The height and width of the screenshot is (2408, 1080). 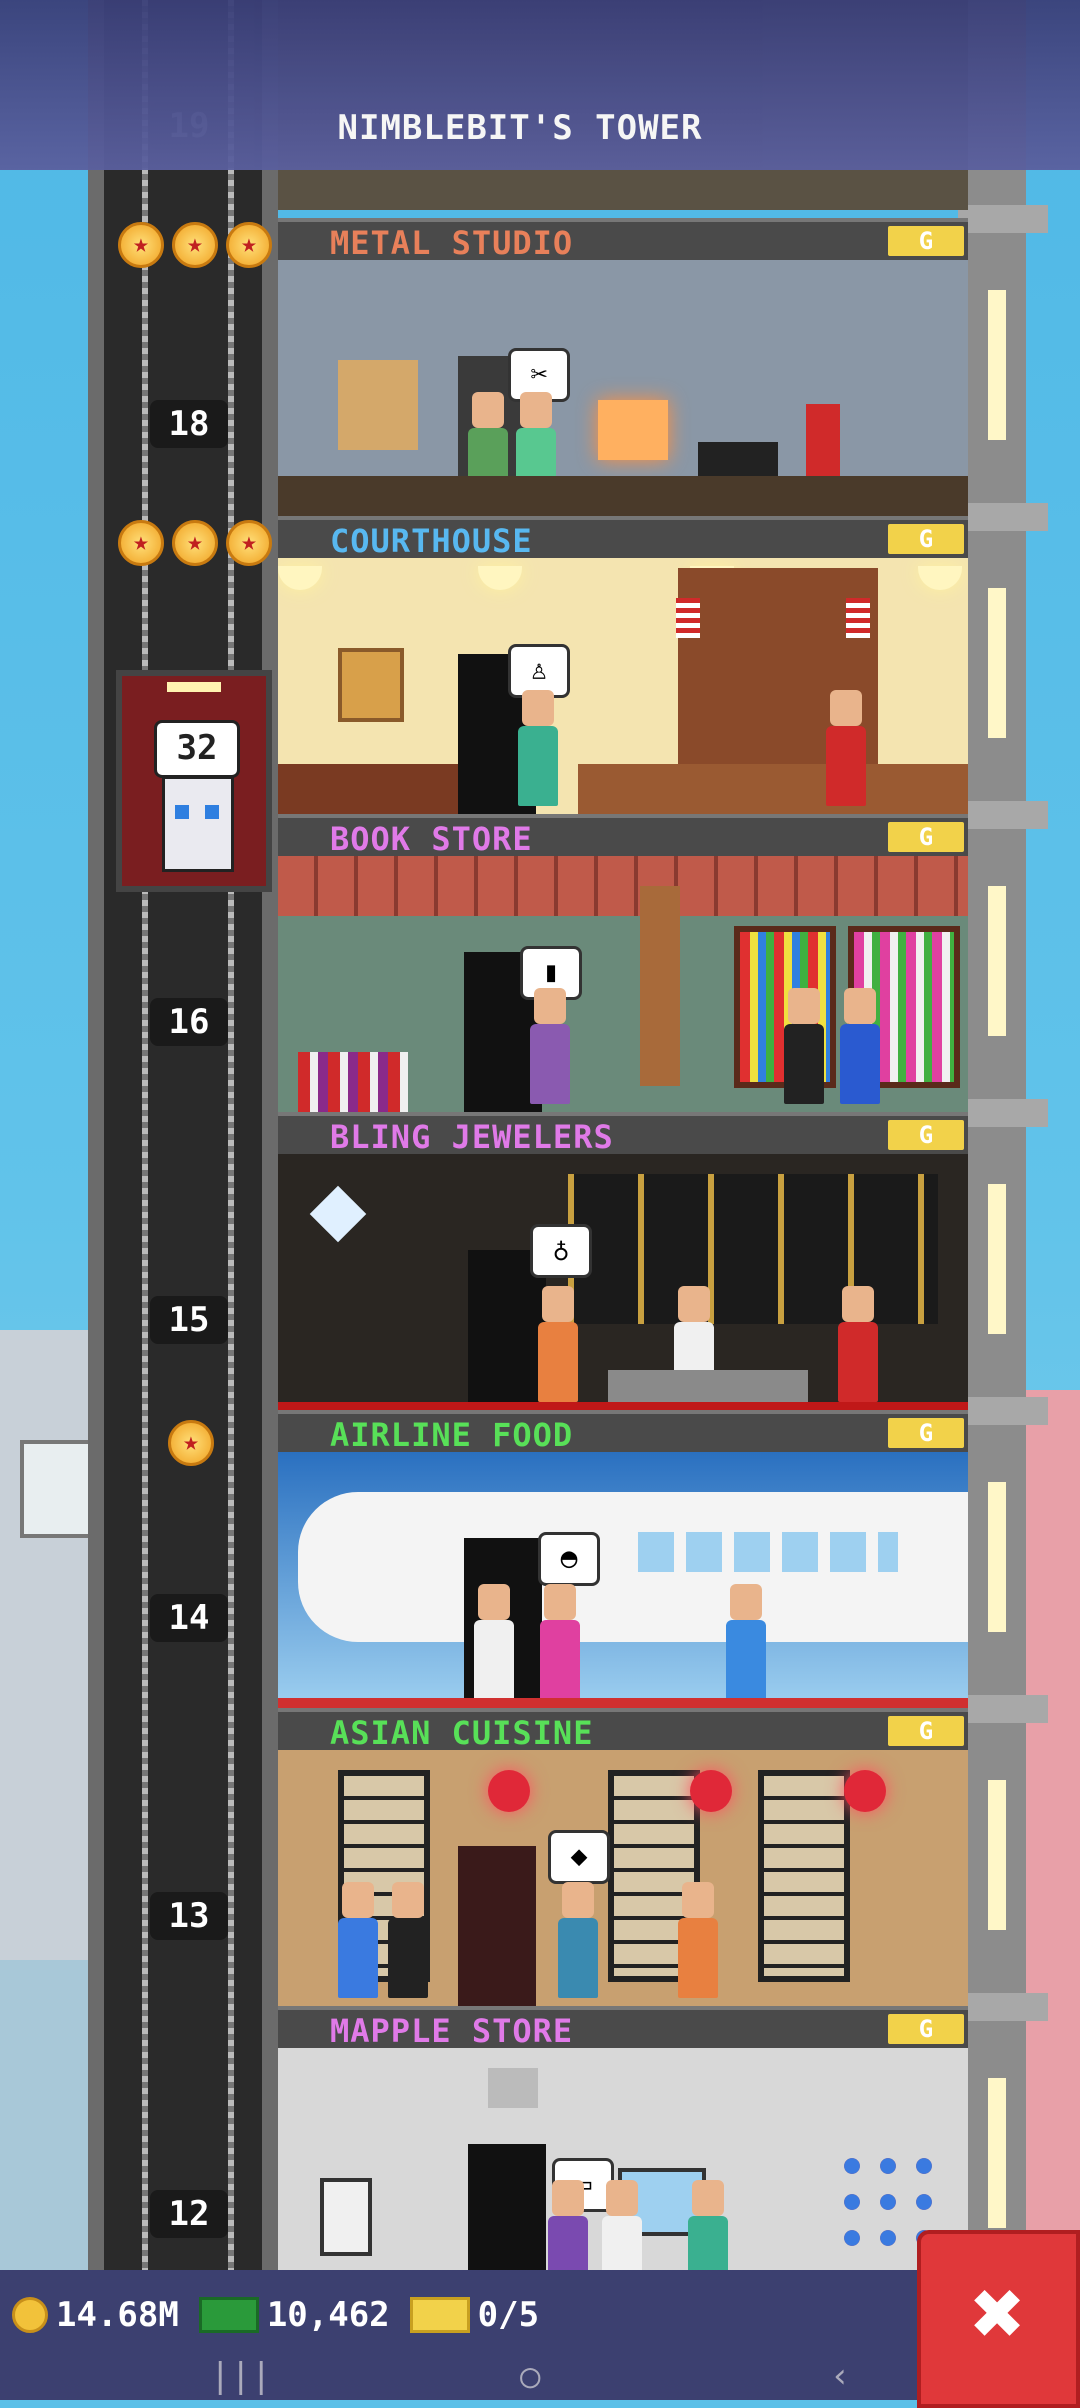 What do you see at coordinates (474, 2315) in the screenshot?
I see `tickets-display: 0/5` at bounding box center [474, 2315].